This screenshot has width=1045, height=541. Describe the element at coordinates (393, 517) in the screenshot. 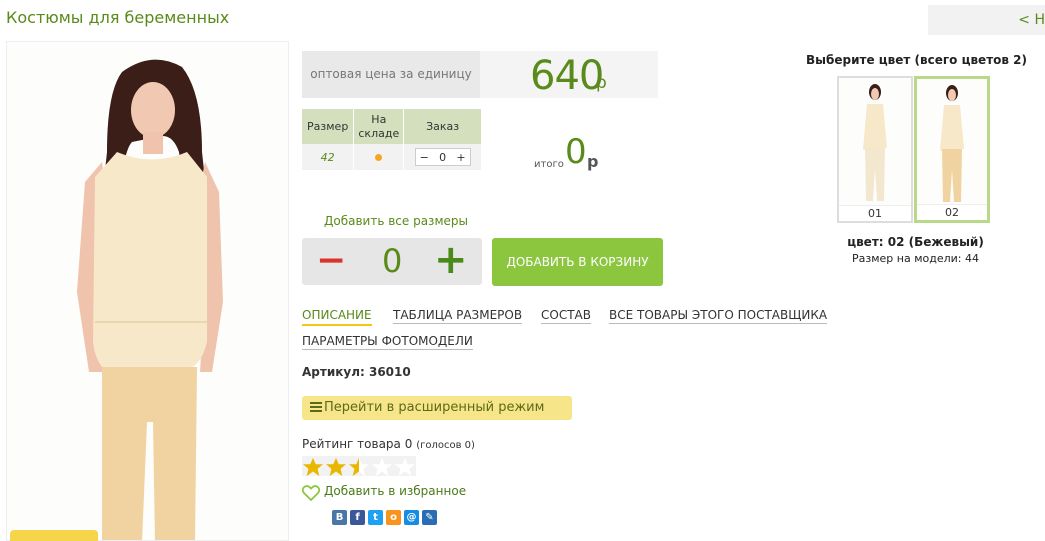

I see `odnoklassniki-icon: о` at that location.